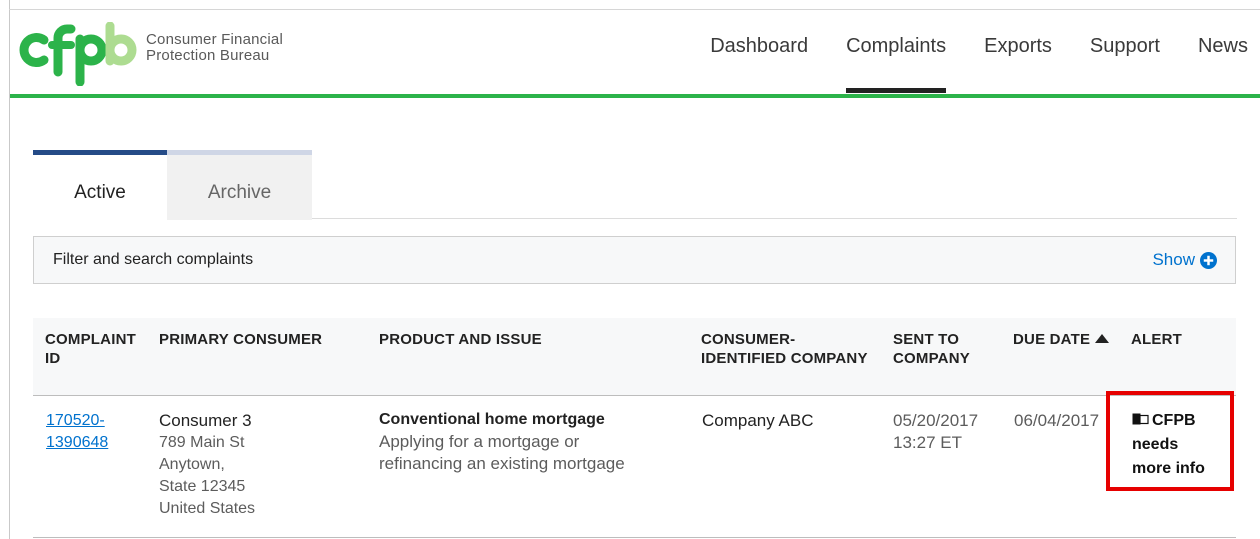 Image resolution: width=1260 pixels, height=539 pixels. What do you see at coordinates (90, 339) in the screenshot?
I see `column-complaint-id-line1: COMPLAINT` at bounding box center [90, 339].